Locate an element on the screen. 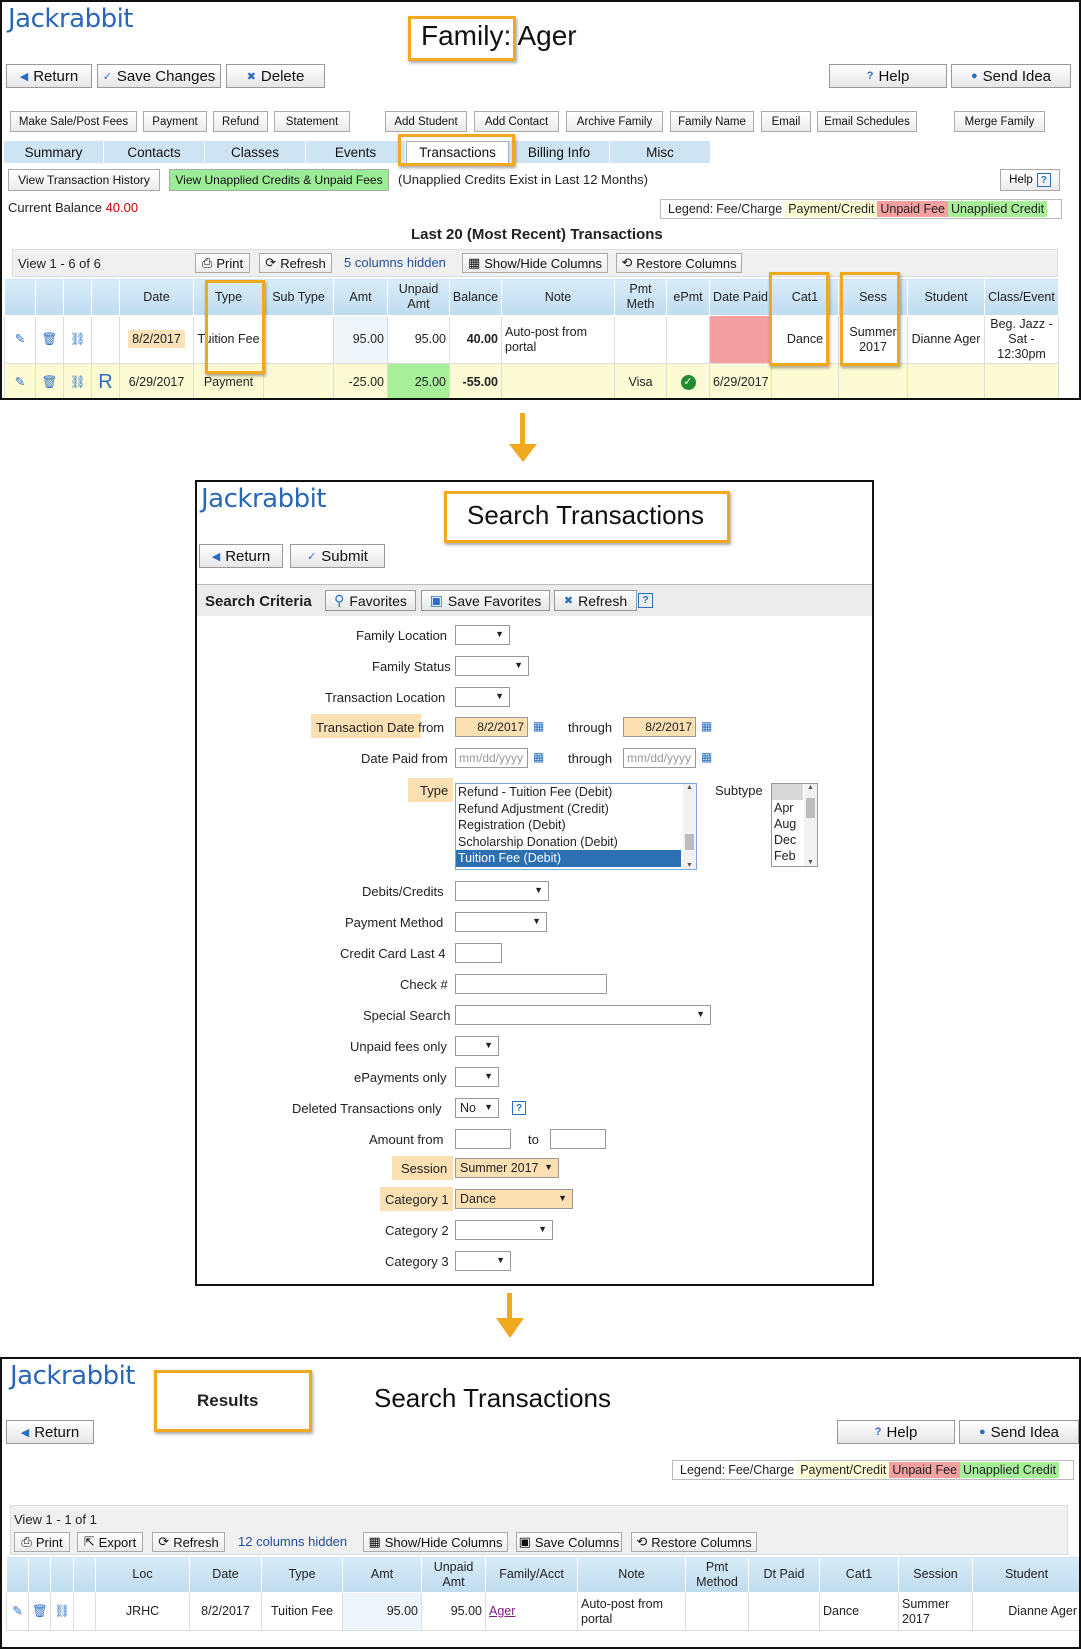  type-option: Scholarship Donation (Debit) is located at coordinates (576, 842).